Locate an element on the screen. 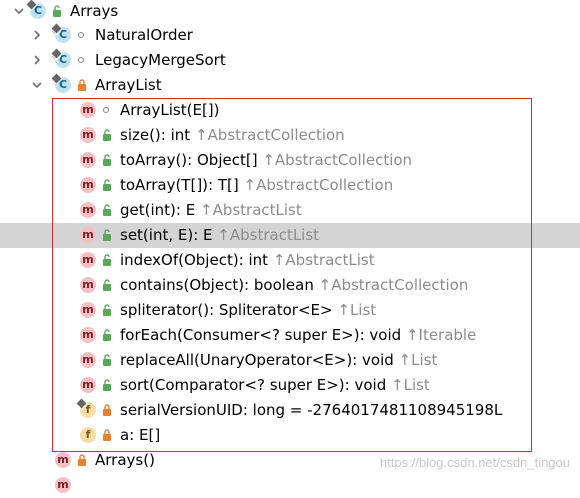  member-text: size(): int ↑AbstractCollection is located at coordinates (232, 135).